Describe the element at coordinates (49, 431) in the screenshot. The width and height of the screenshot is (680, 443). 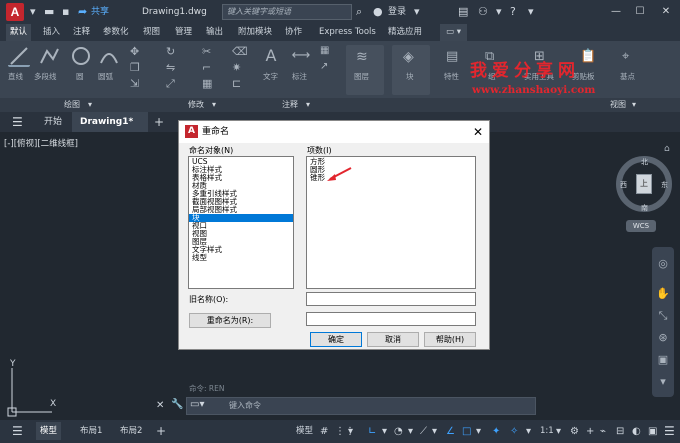
I see `tab-model: 模型` at that location.